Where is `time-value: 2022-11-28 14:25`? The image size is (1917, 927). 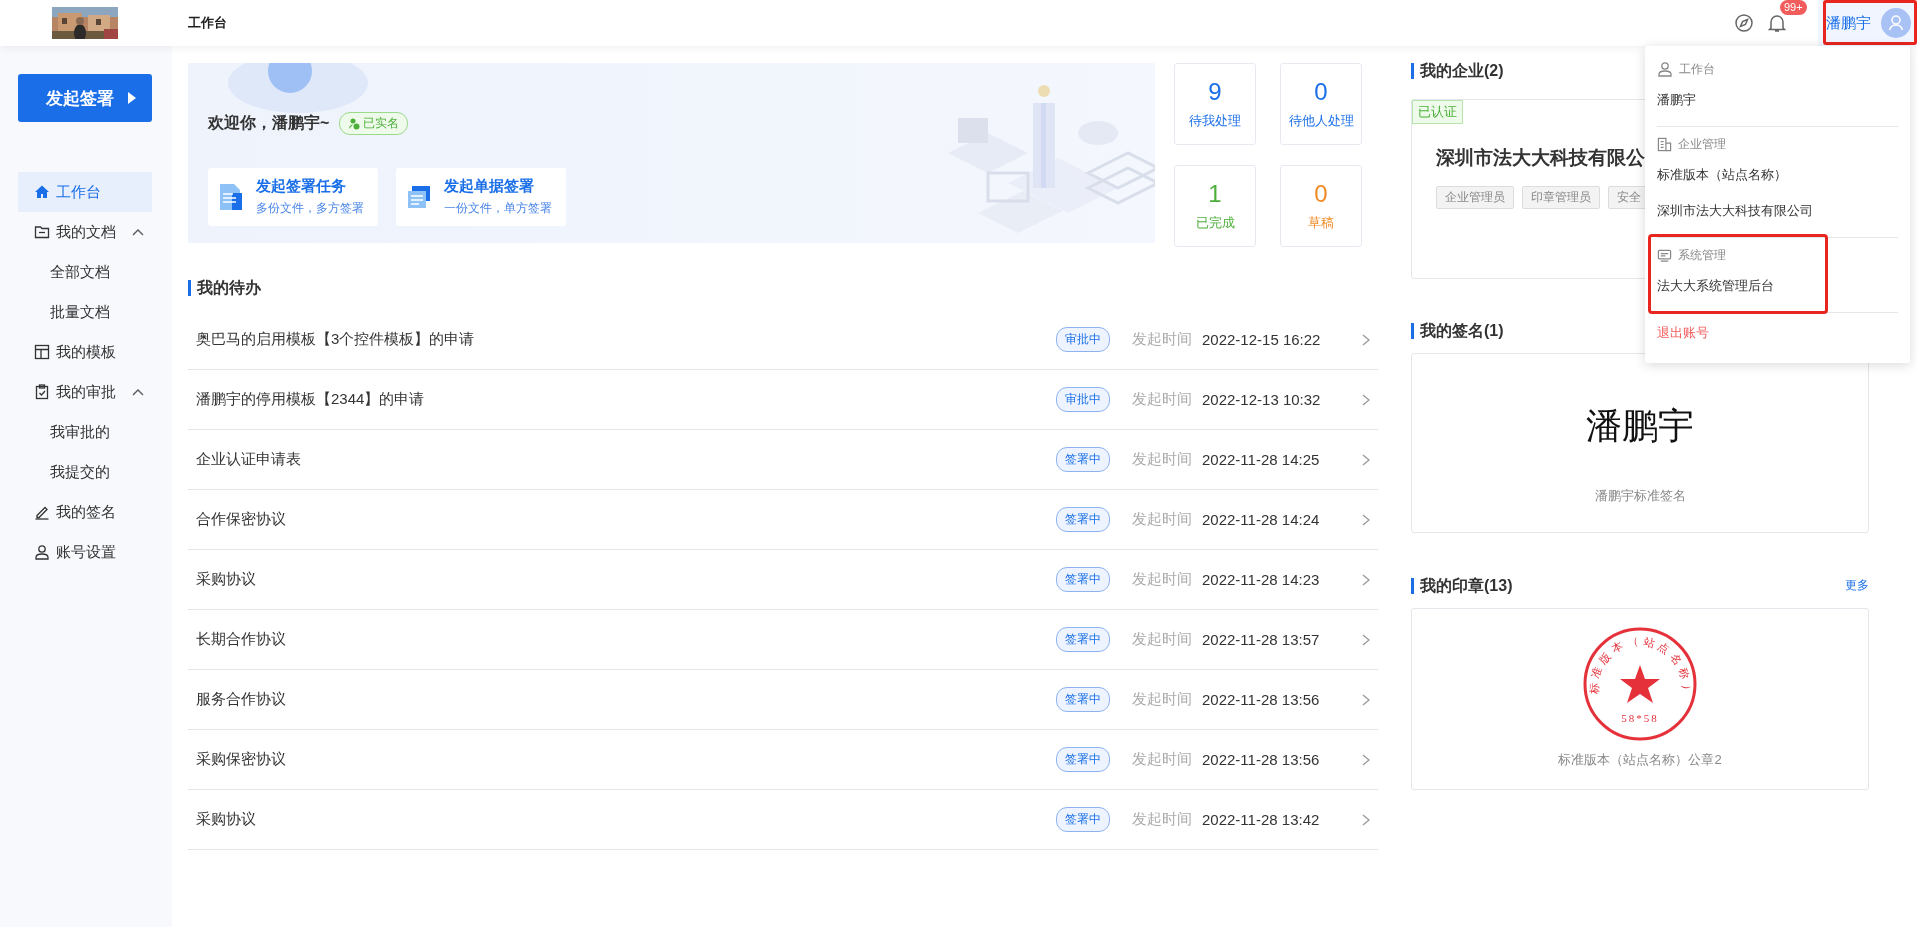 time-value: 2022-11-28 14:25 is located at coordinates (1261, 459).